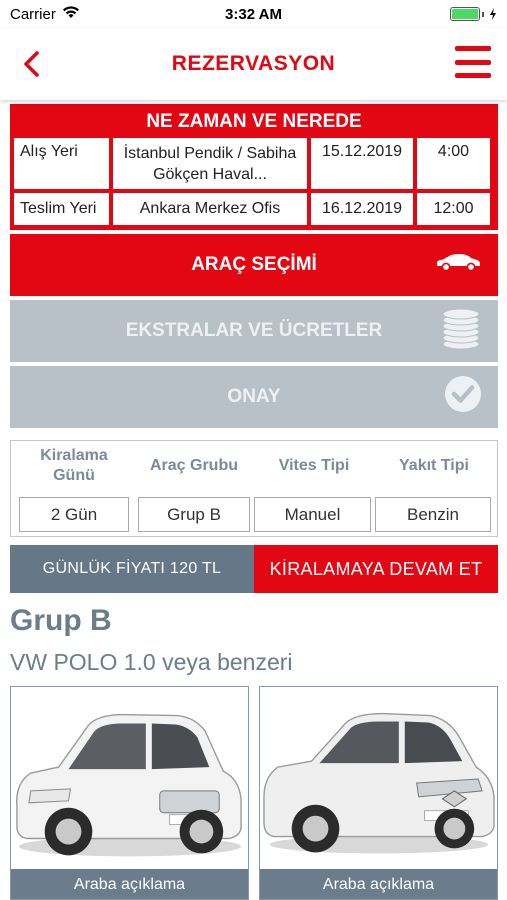 This screenshot has width=507, height=900. I want to click on step-confirm-label: ONAY, so click(254, 396).